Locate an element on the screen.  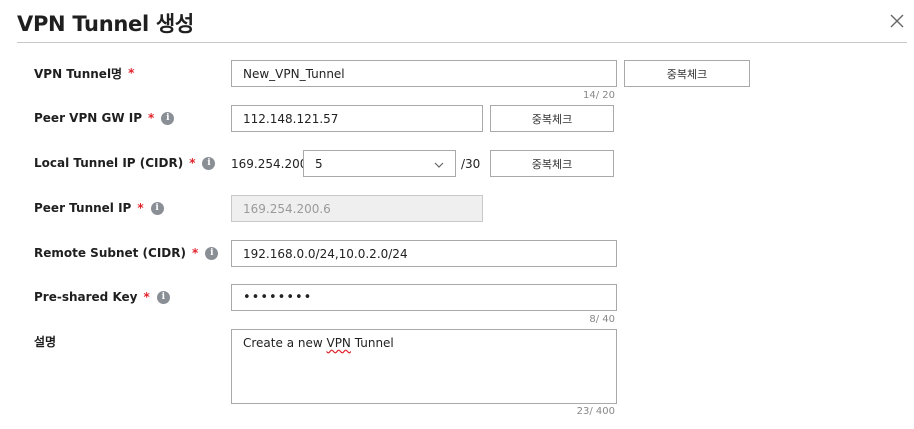
chevron-down-icon is located at coordinates (439, 164).